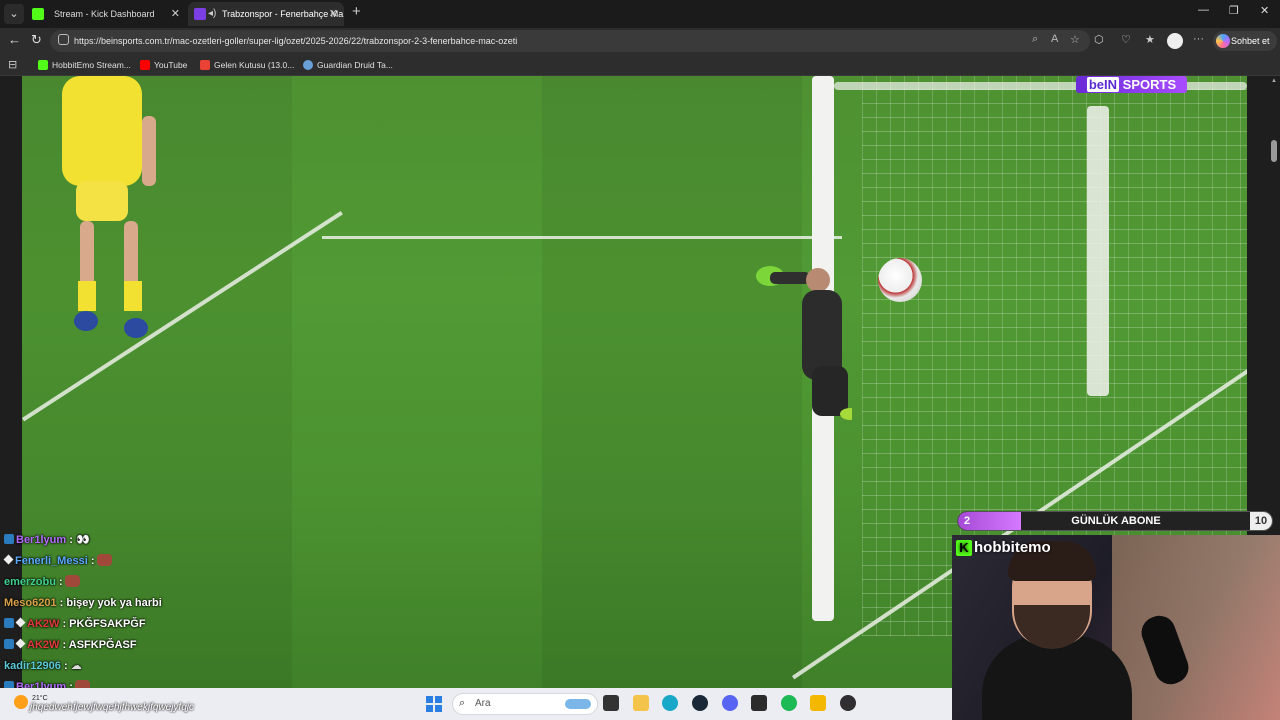 This screenshot has width=1280, height=720. I want to click on terminal-icon, so click(759, 703).